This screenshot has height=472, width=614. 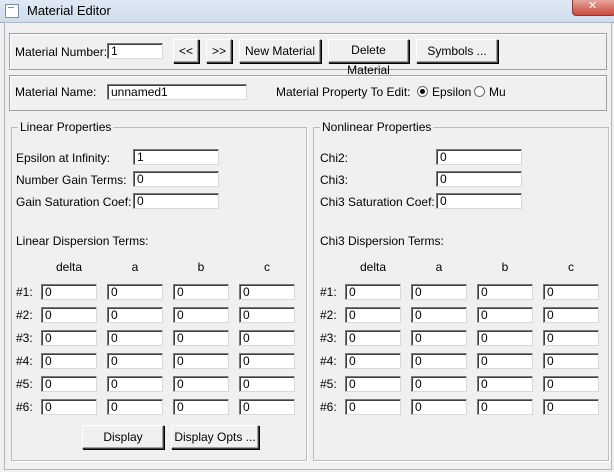 What do you see at coordinates (505, 267) in the screenshot?
I see `nonlinear-column-header: b` at bounding box center [505, 267].